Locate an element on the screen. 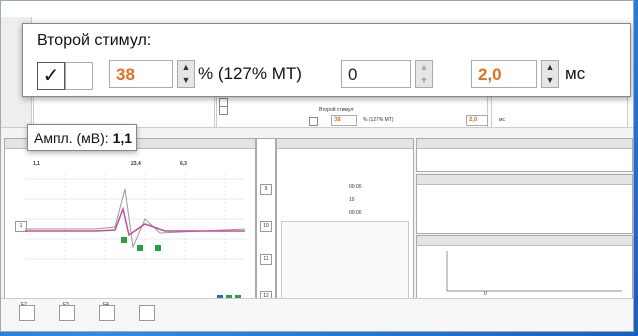 The height and width of the screenshot is (336, 638). f3-action-icon is located at coordinates (67, 313).